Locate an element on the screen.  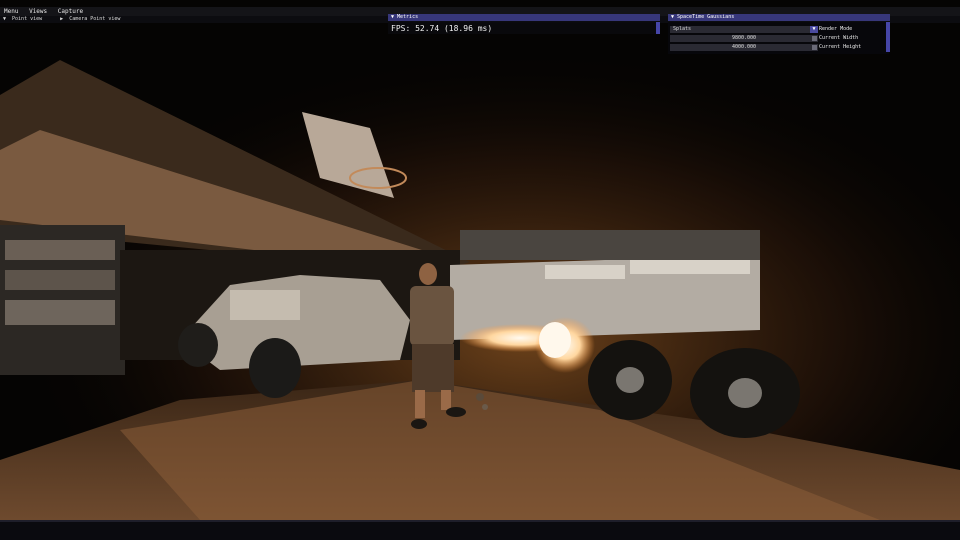
tab-camera-point-view-label: Camera Point view is located at coordinates (95, 19).